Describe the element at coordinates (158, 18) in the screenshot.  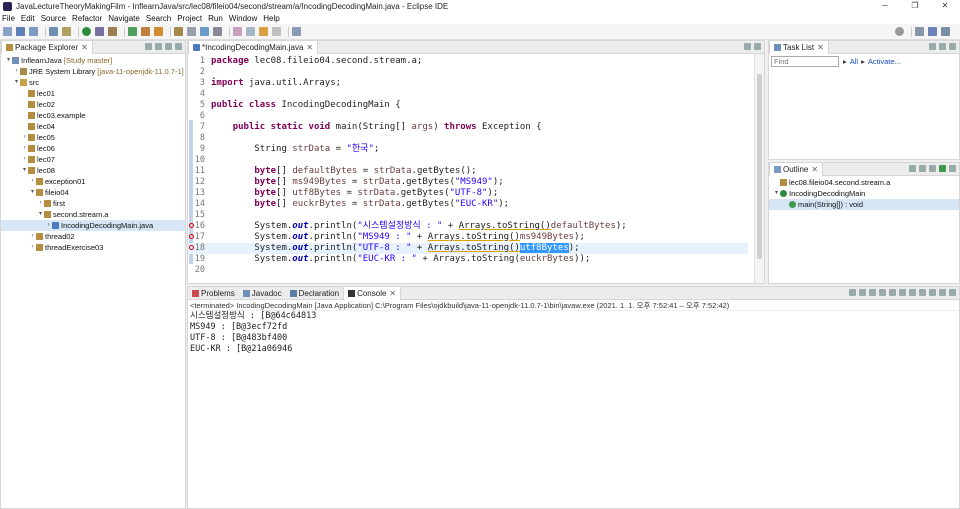
I see `menu-search: Search` at that location.